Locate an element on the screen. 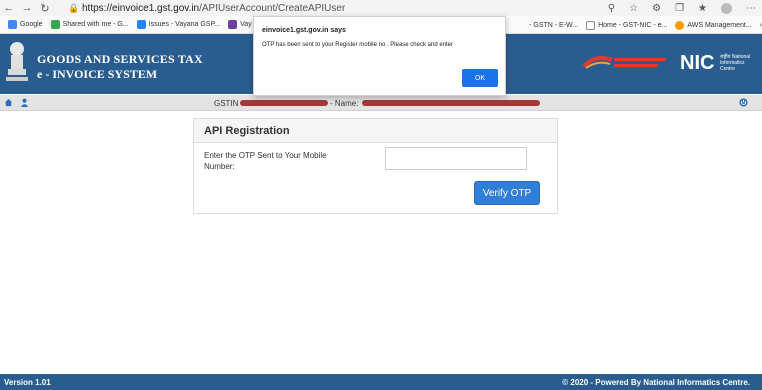 The height and width of the screenshot is (390, 762). favorite-star-icon: ☆ is located at coordinates (633, 8).